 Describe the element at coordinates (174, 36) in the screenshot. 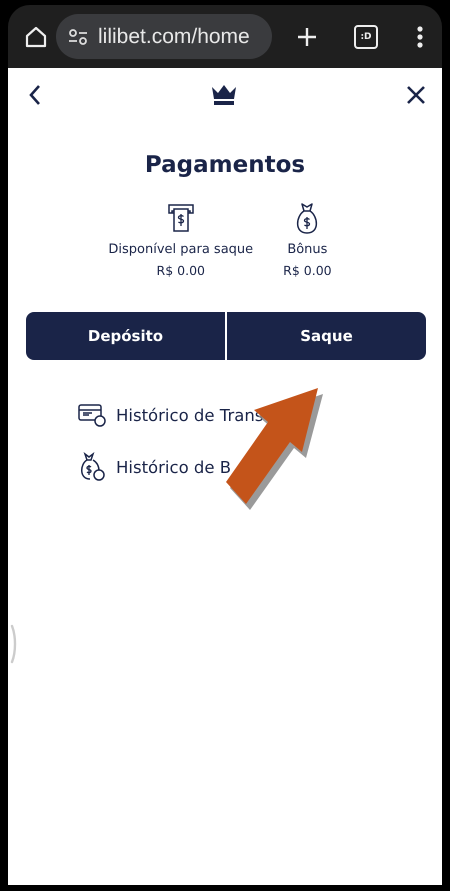

I see `url-text: lilibet.com/home` at that location.